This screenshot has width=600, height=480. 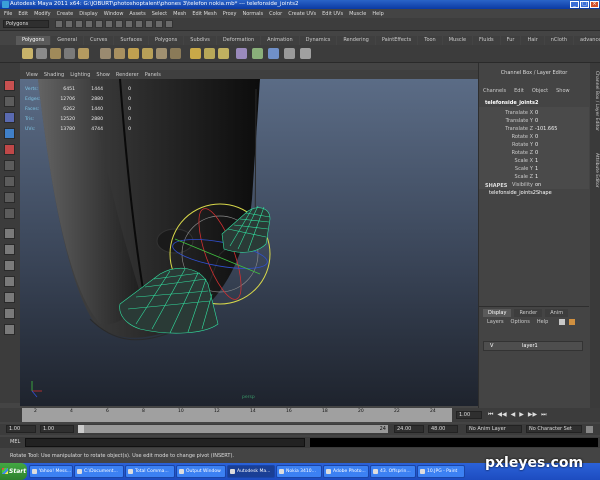 I want to click on character-set-select: No Character Set, so click(x=554, y=429).